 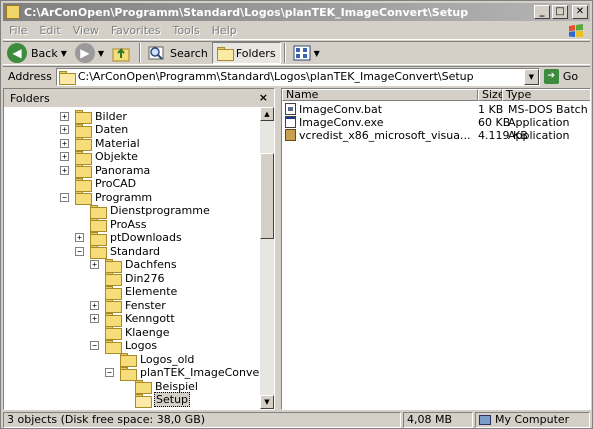 I want to click on setup-package-icon, so click(x=290, y=135).